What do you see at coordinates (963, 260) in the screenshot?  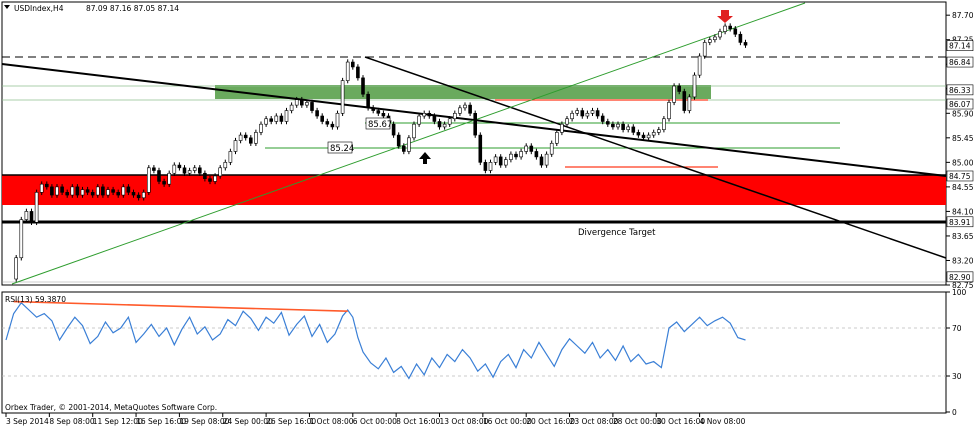 I see `y-tick-label: 83.20` at bounding box center [963, 260].